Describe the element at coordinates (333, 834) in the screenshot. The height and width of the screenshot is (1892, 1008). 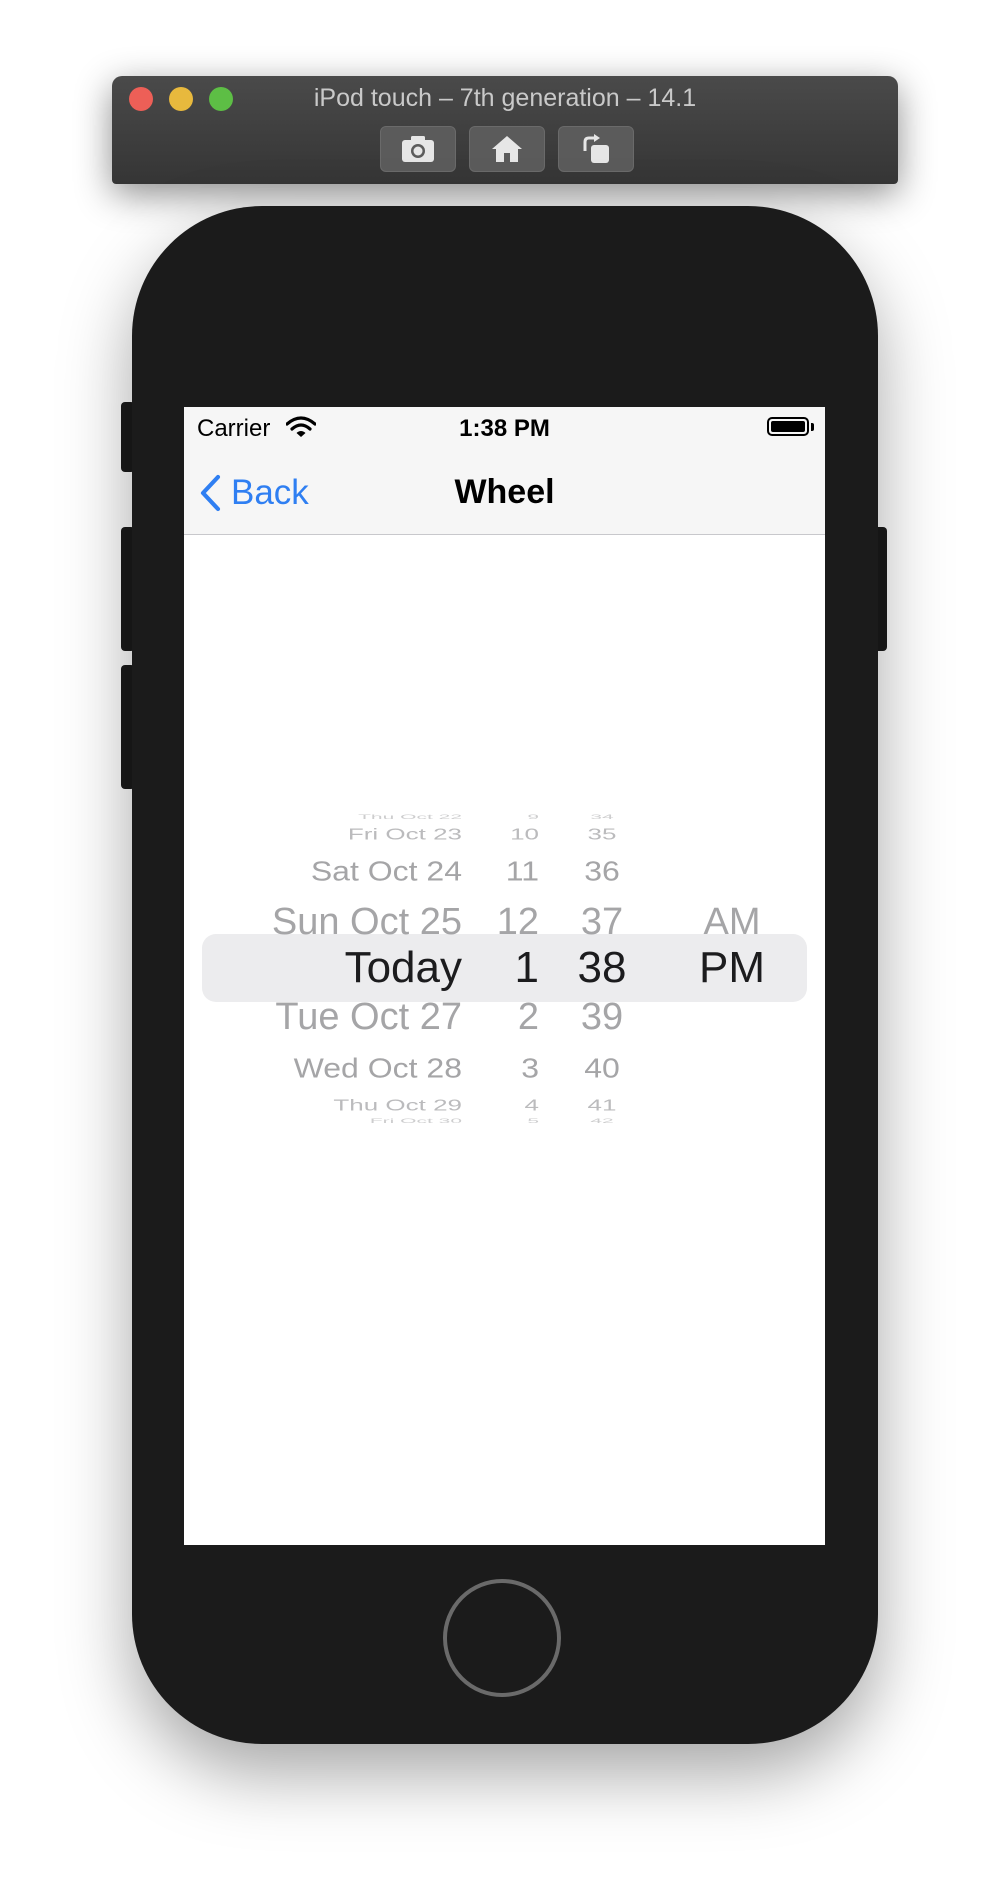
I see `picker-date-item: Fri Oct 23` at that location.